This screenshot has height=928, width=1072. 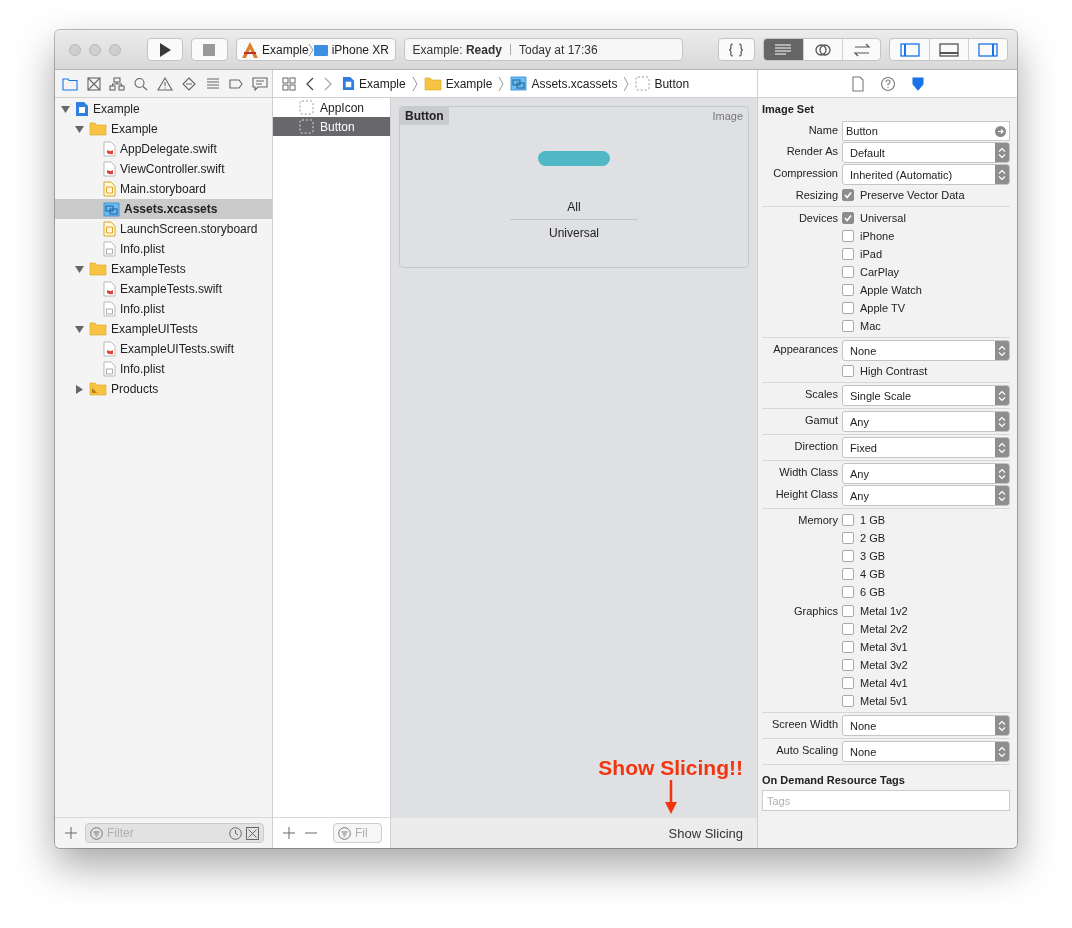 What do you see at coordinates (109, 229) in the screenshot?
I see `storyboard-file-icon` at bounding box center [109, 229].